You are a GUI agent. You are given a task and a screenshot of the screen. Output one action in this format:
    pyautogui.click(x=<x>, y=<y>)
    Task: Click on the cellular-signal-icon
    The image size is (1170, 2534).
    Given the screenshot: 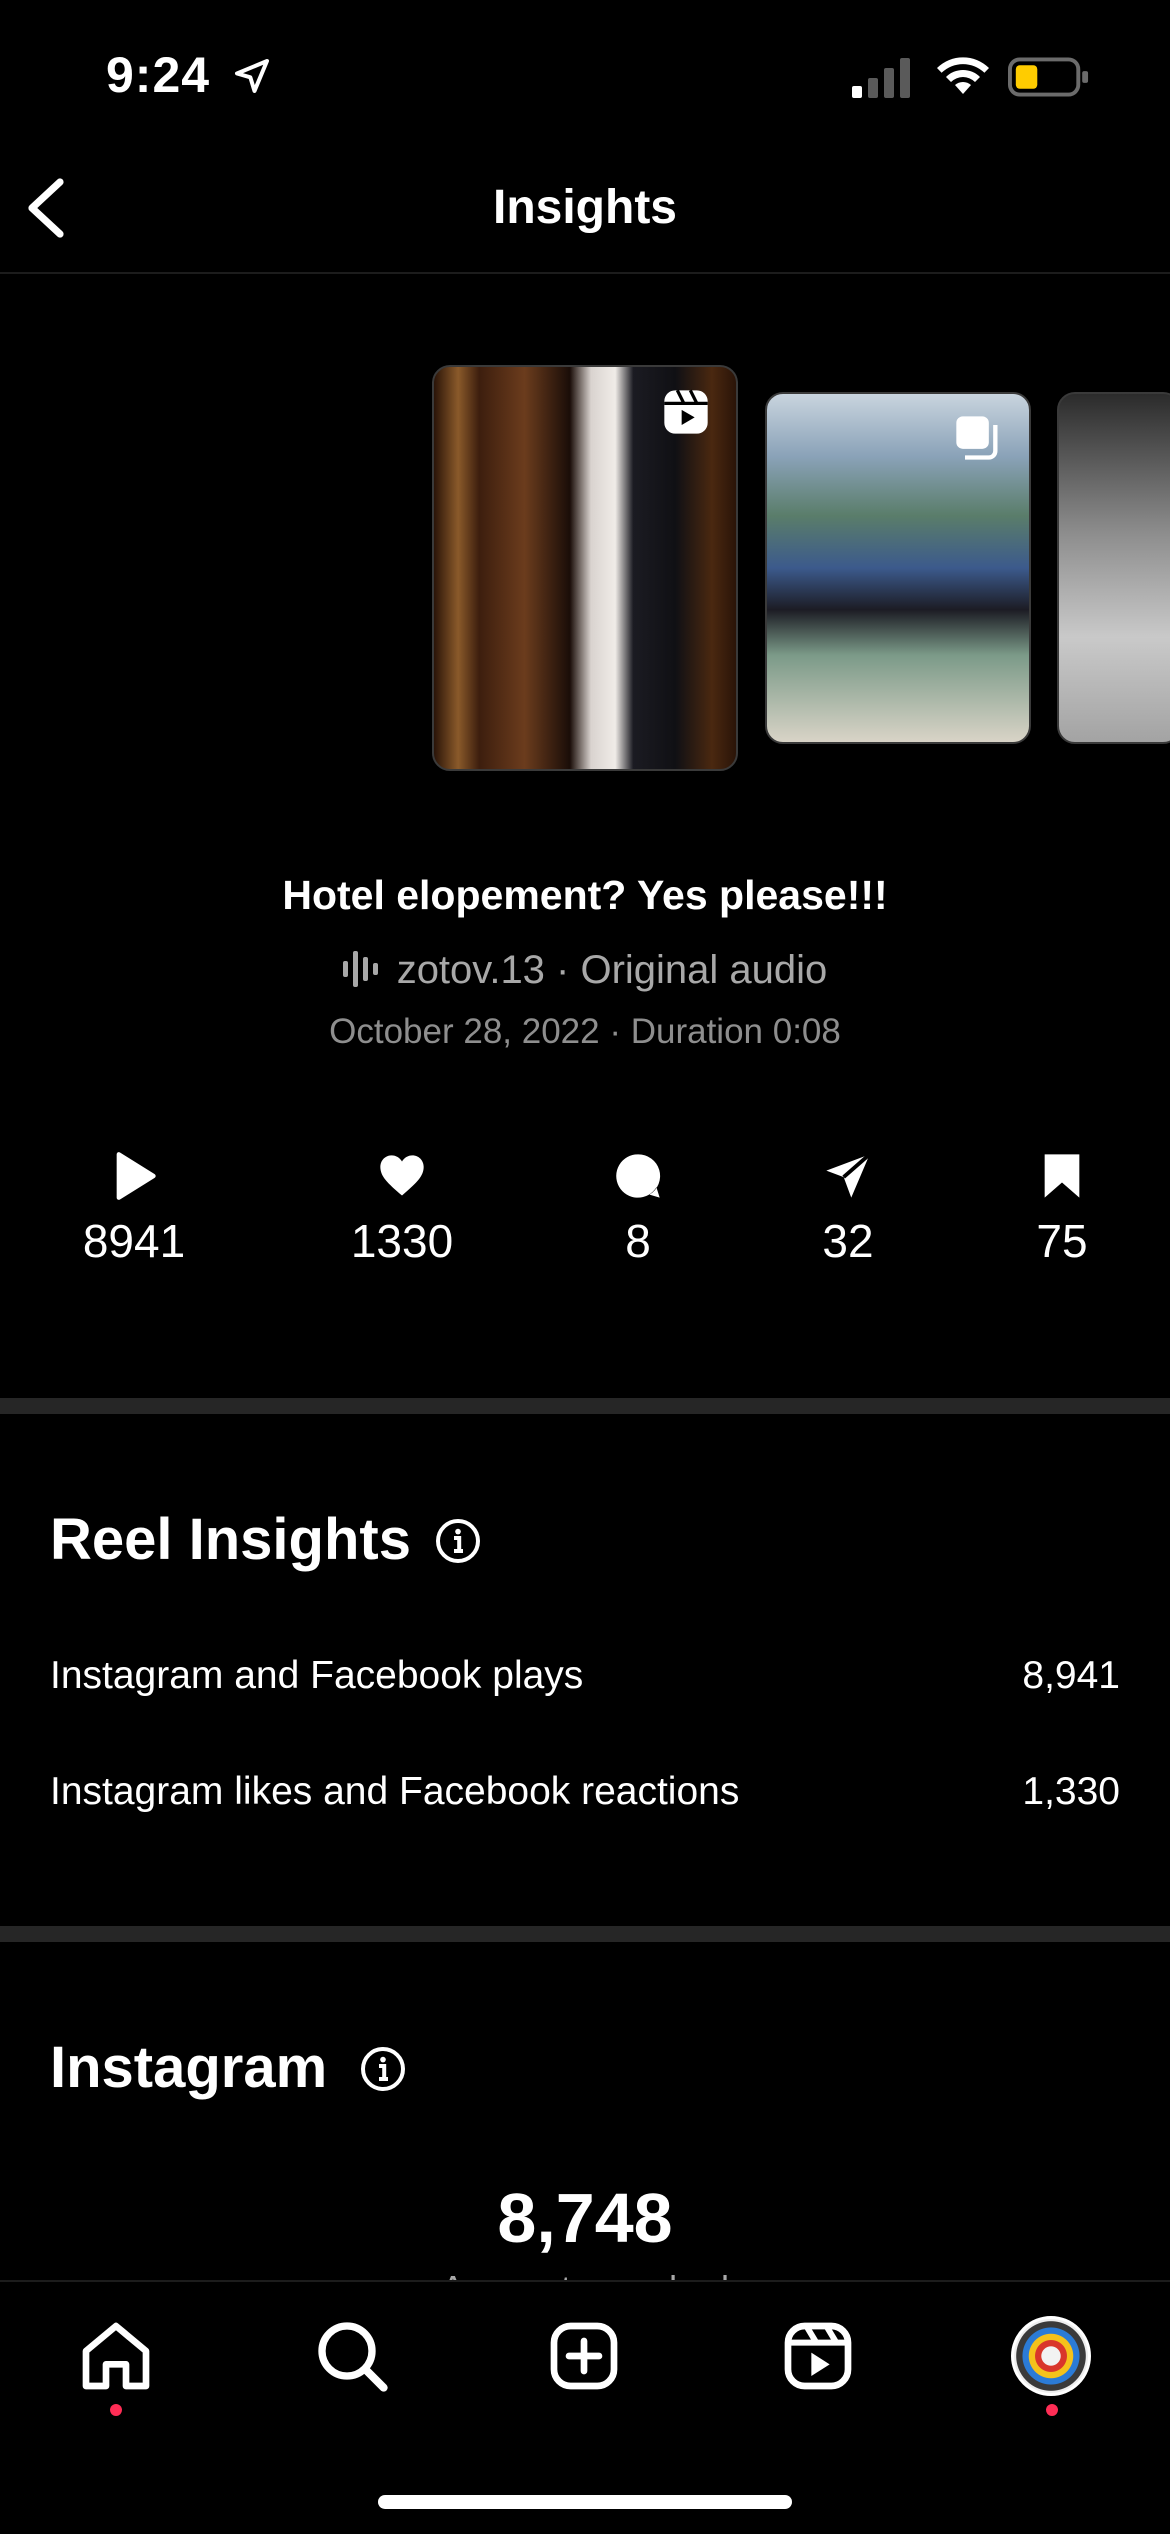 What is the action you would take?
    pyautogui.click(x=881, y=78)
    